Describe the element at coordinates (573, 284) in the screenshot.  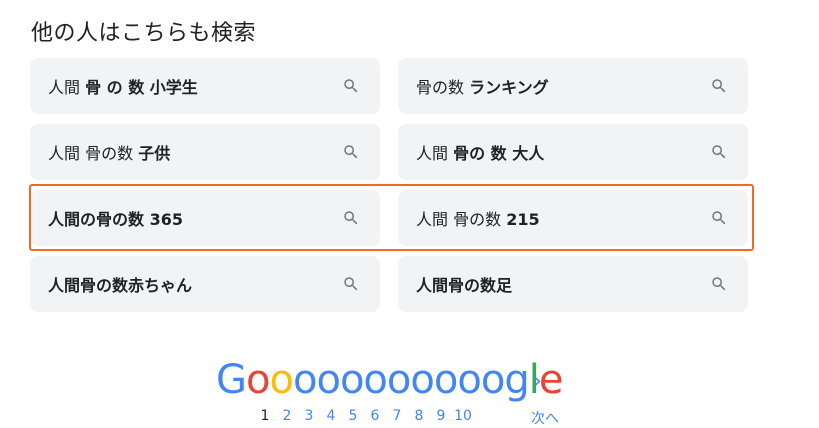
I see `related-search-chip: 人間骨の数足` at that location.